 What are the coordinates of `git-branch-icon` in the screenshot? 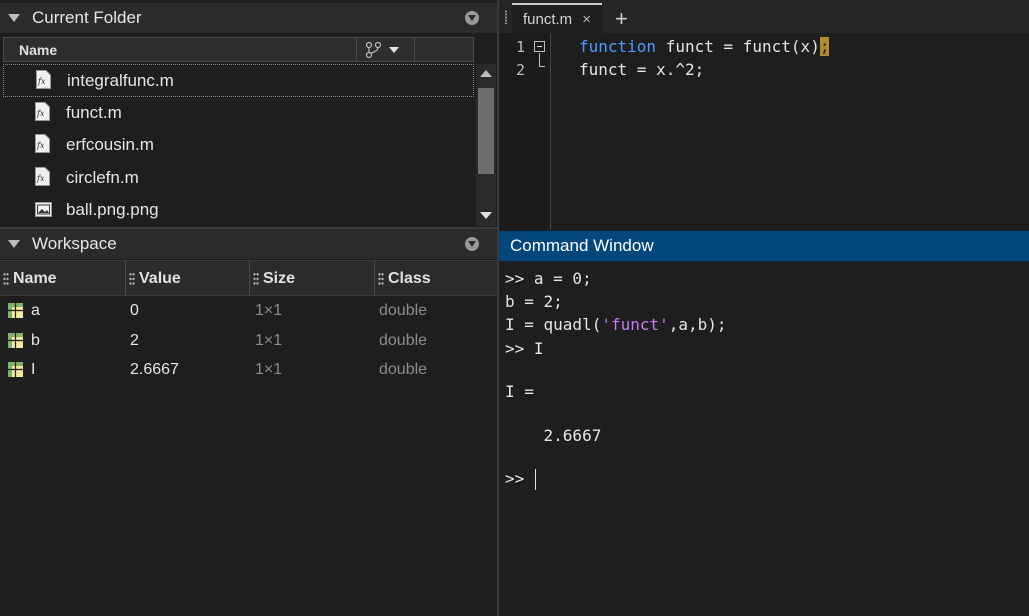 It's located at (374, 50).